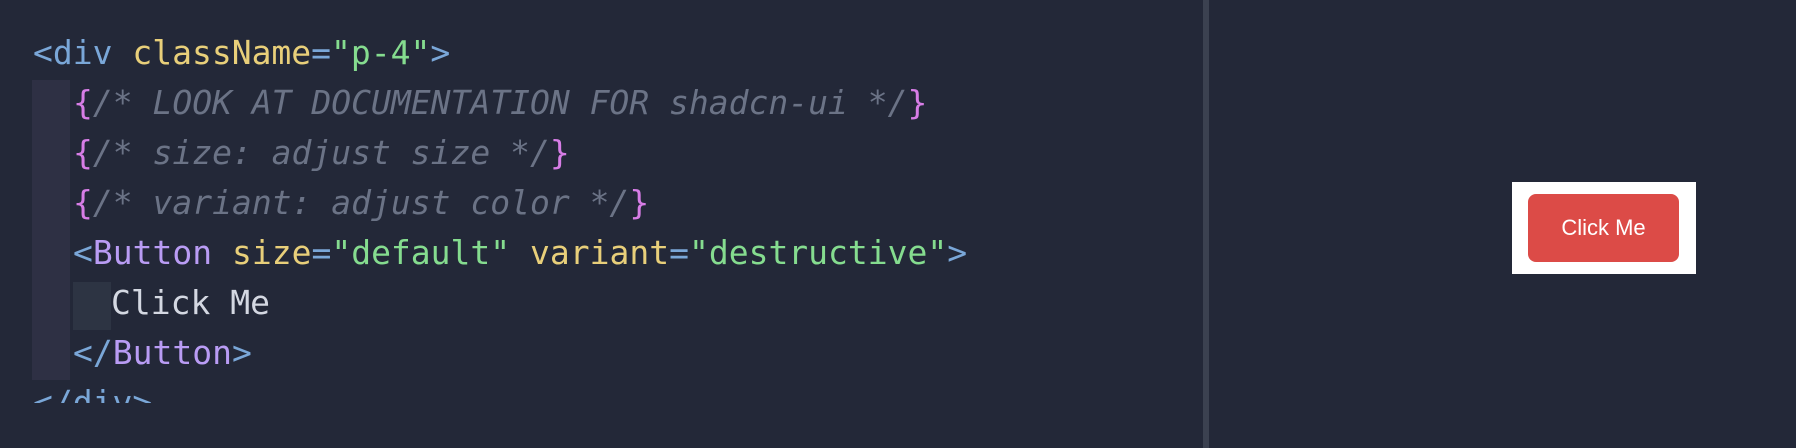  I want to click on click-me-button: Click Me, so click(1603, 228).